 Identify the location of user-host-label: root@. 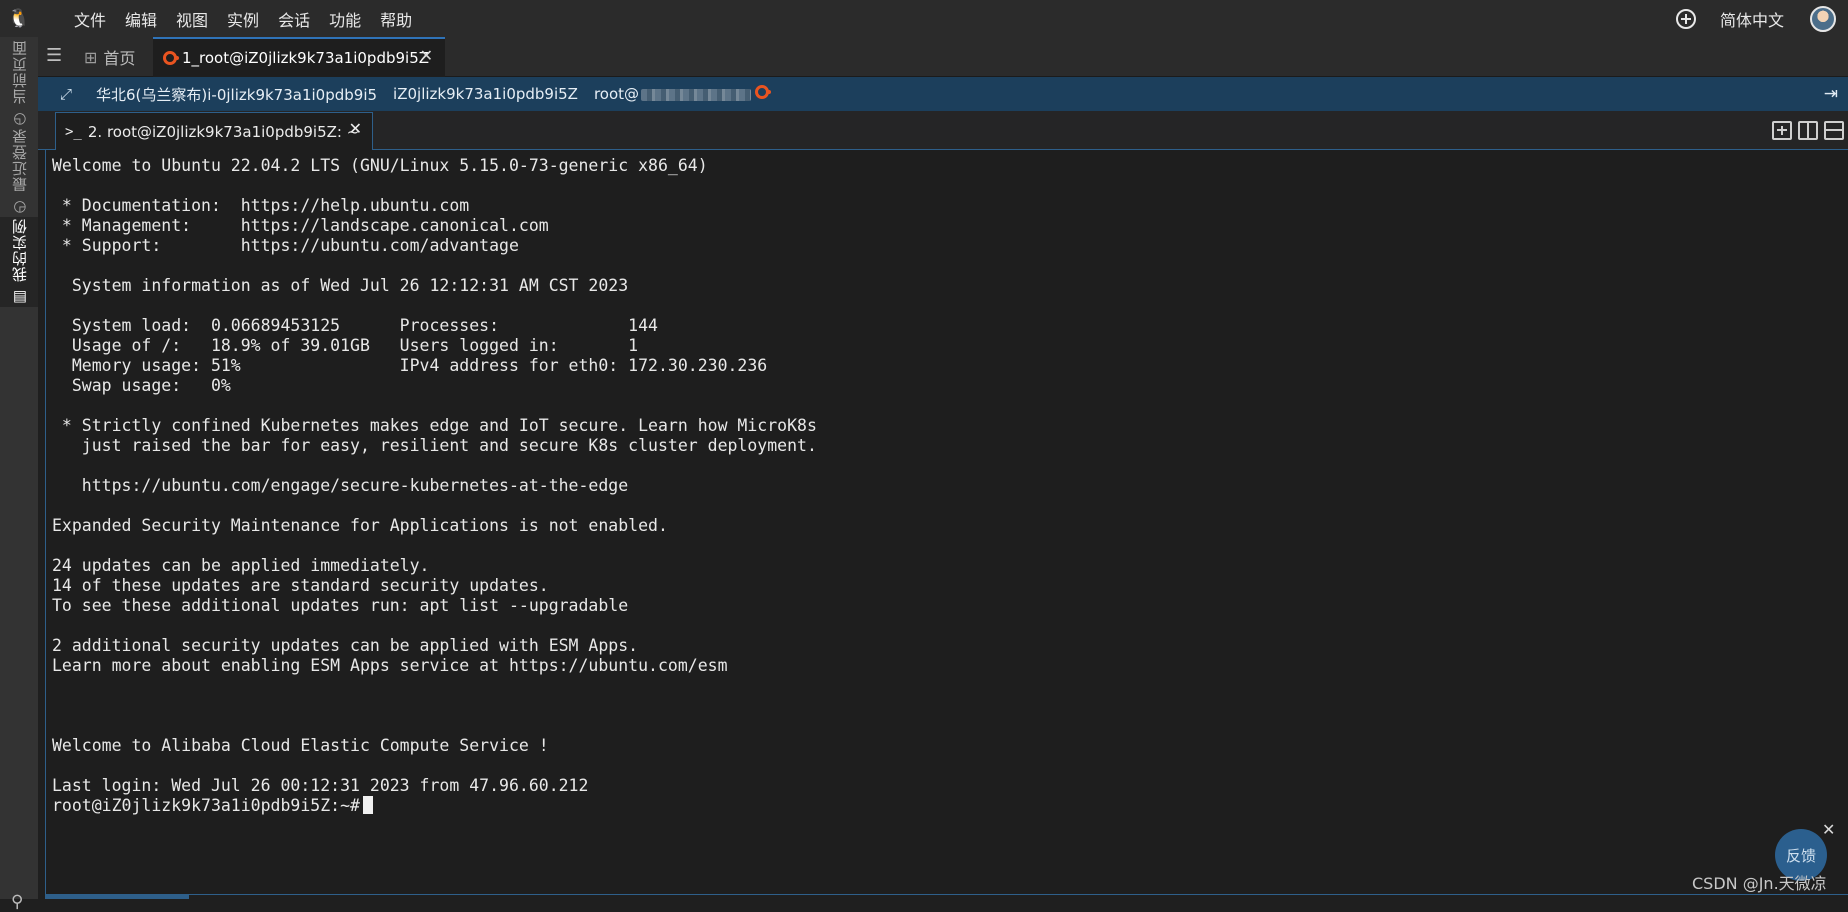
(684, 94).